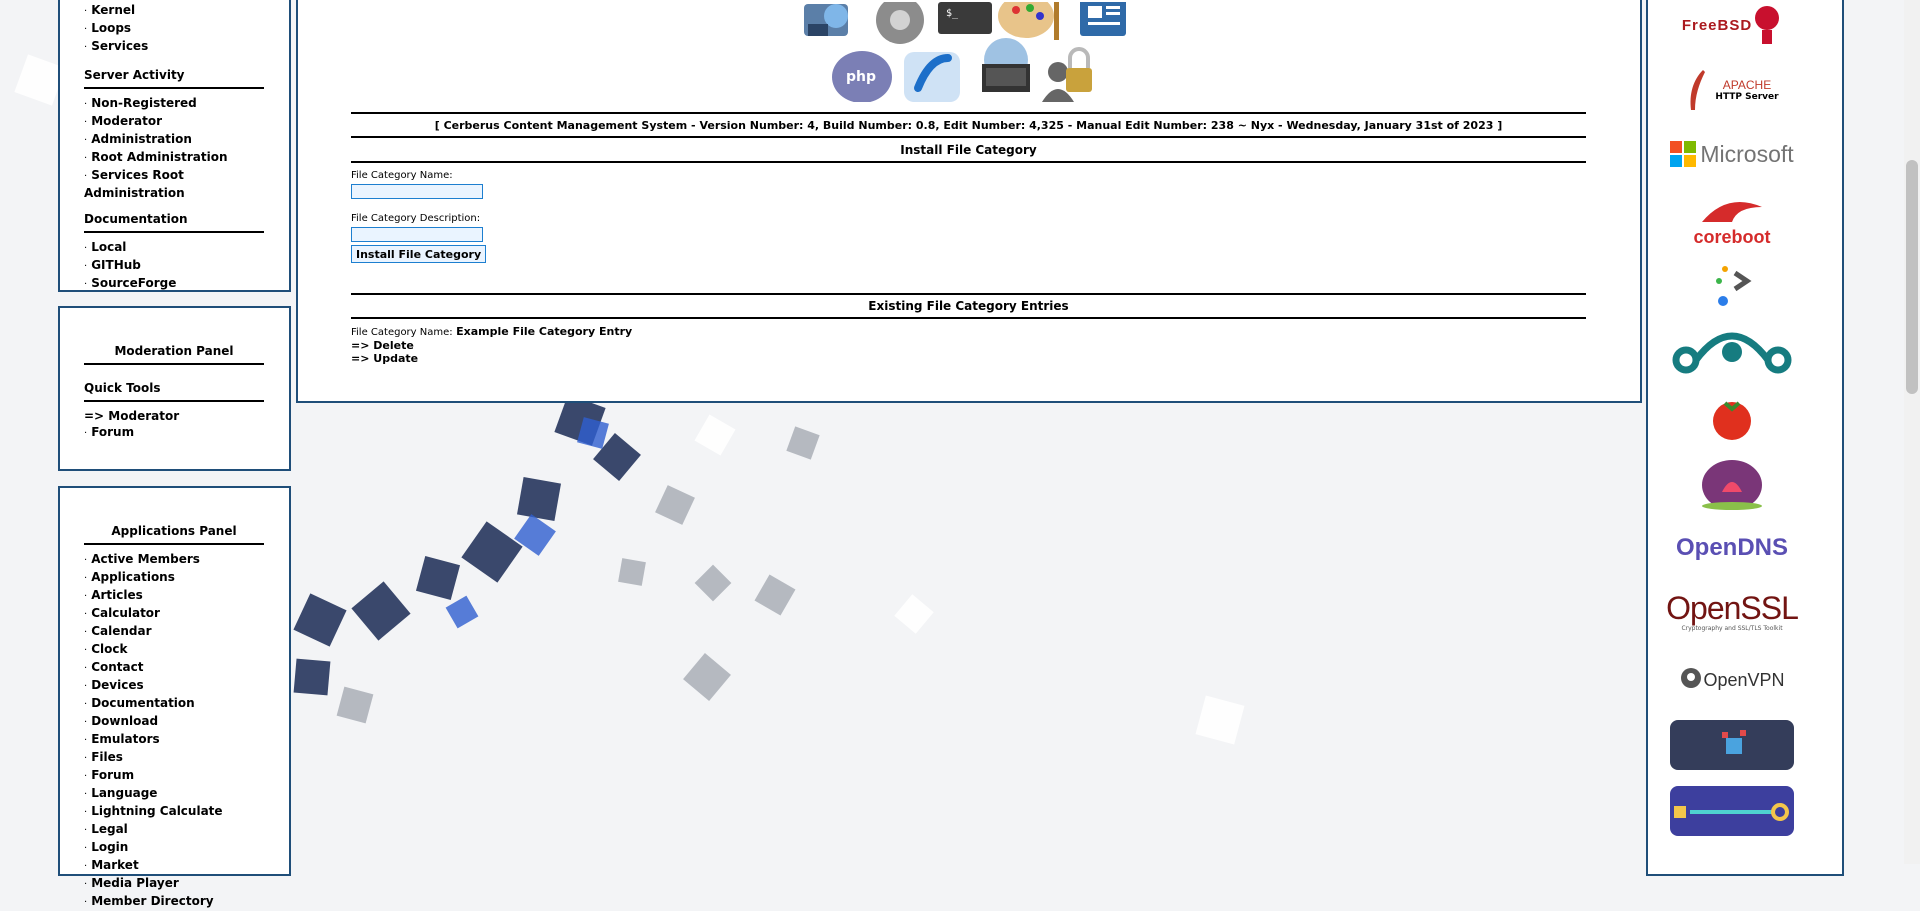  What do you see at coordinates (174, 686) in the screenshot?
I see `app-item: · Devices` at bounding box center [174, 686].